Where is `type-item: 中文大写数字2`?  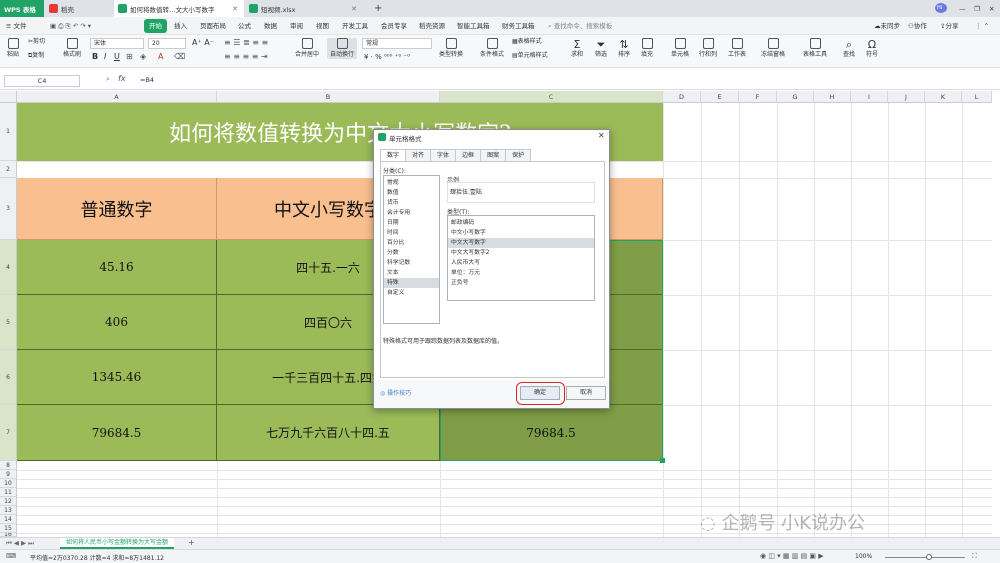 type-item: 中文大写数字2 is located at coordinates (521, 253).